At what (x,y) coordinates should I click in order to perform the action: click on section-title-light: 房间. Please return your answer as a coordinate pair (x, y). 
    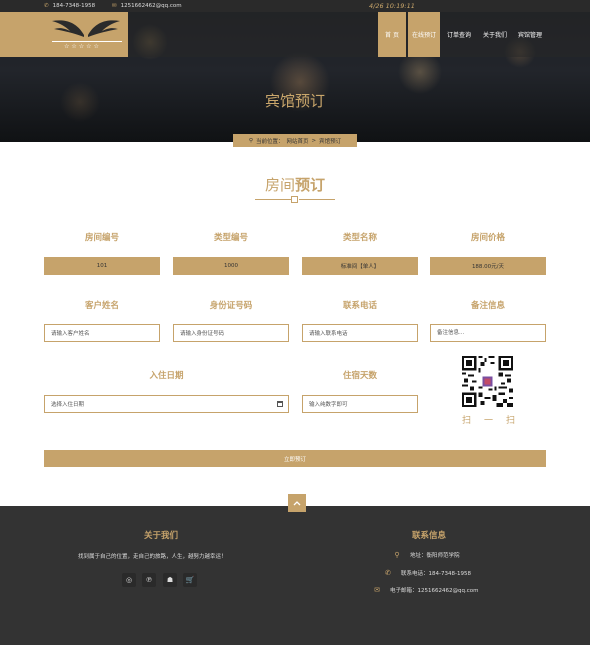
    Looking at the image, I should click on (279, 185).